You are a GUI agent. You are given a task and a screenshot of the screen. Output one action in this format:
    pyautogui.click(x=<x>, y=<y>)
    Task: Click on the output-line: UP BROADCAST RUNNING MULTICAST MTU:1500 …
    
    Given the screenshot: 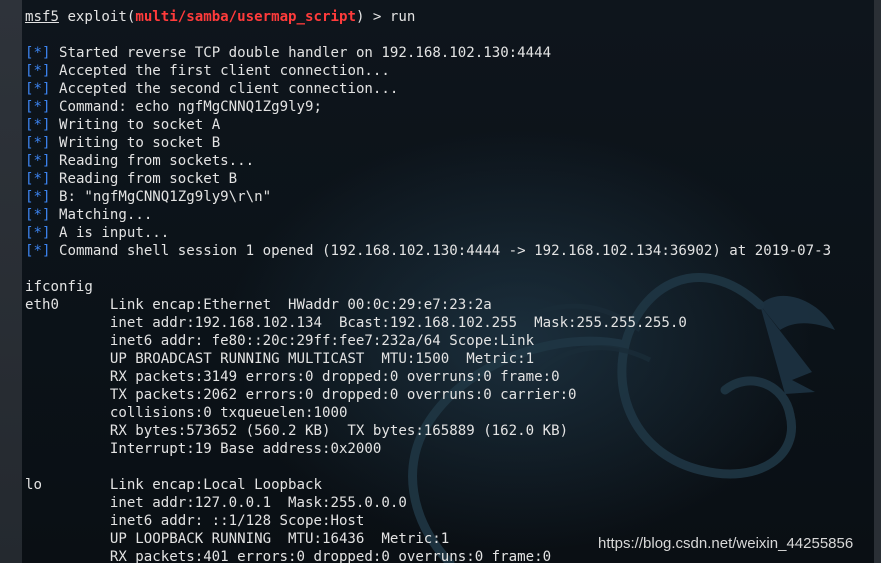 What is the action you would take?
    pyautogui.click(x=280, y=359)
    